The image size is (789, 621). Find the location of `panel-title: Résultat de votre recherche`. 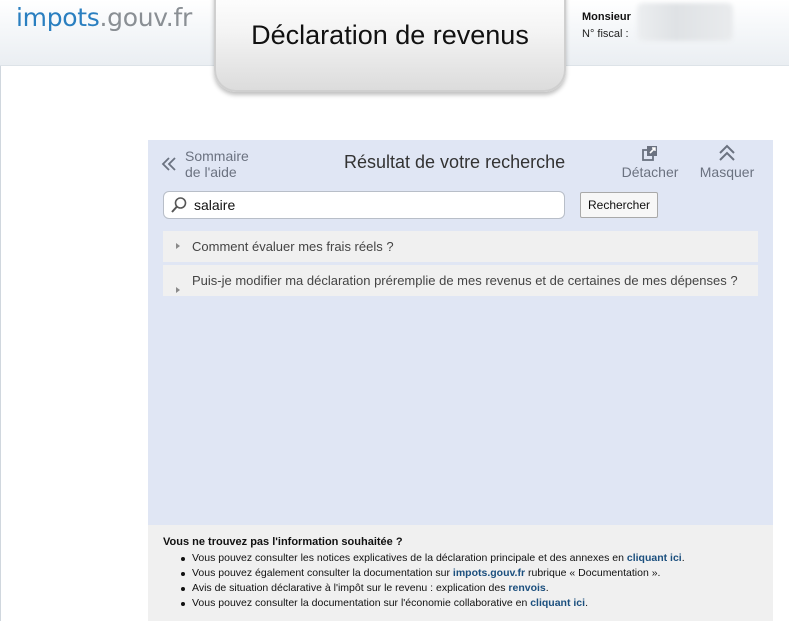

panel-title: Résultat de votre recherche is located at coordinates (455, 162).